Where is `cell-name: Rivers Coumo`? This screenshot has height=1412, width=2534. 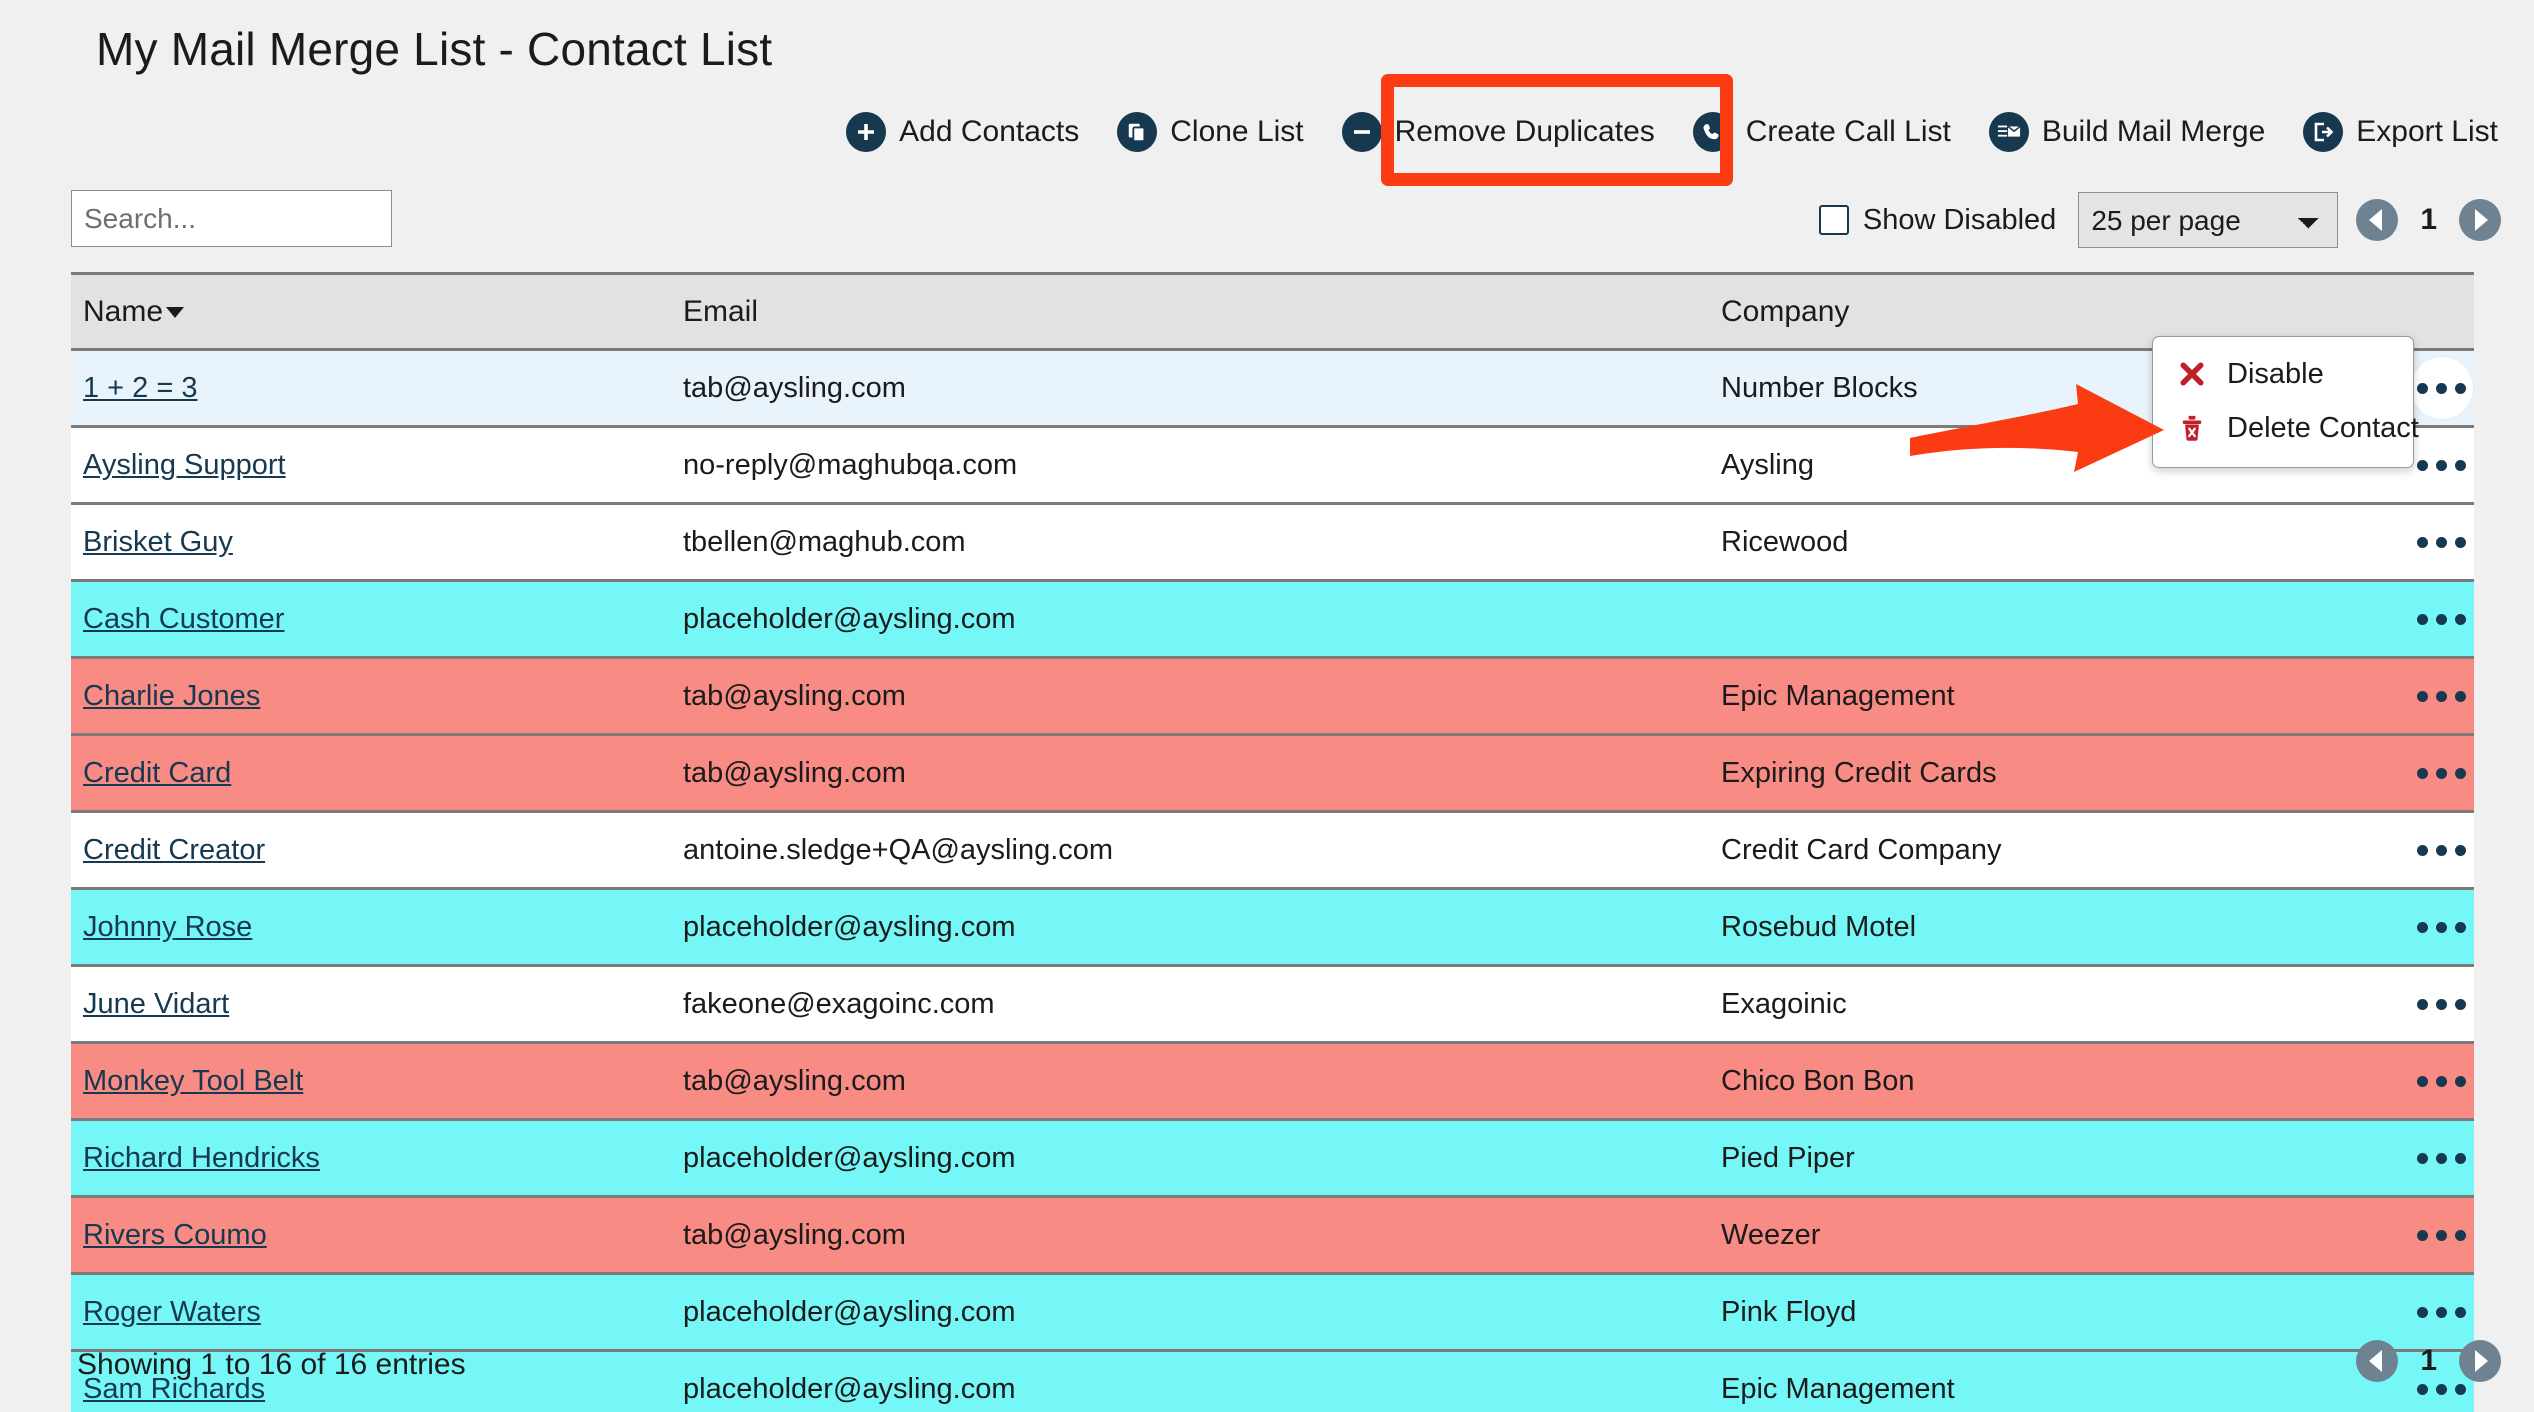 cell-name: Rivers Coumo is located at coordinates (371, 1235).